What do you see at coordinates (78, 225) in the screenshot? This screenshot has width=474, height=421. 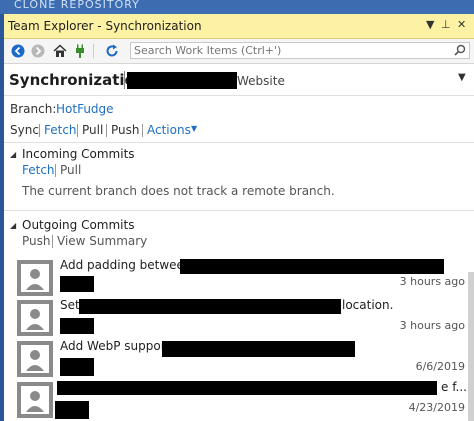 I see `outgoing-commits-title: Outgoing Commits` at bounding box center [78, 225].